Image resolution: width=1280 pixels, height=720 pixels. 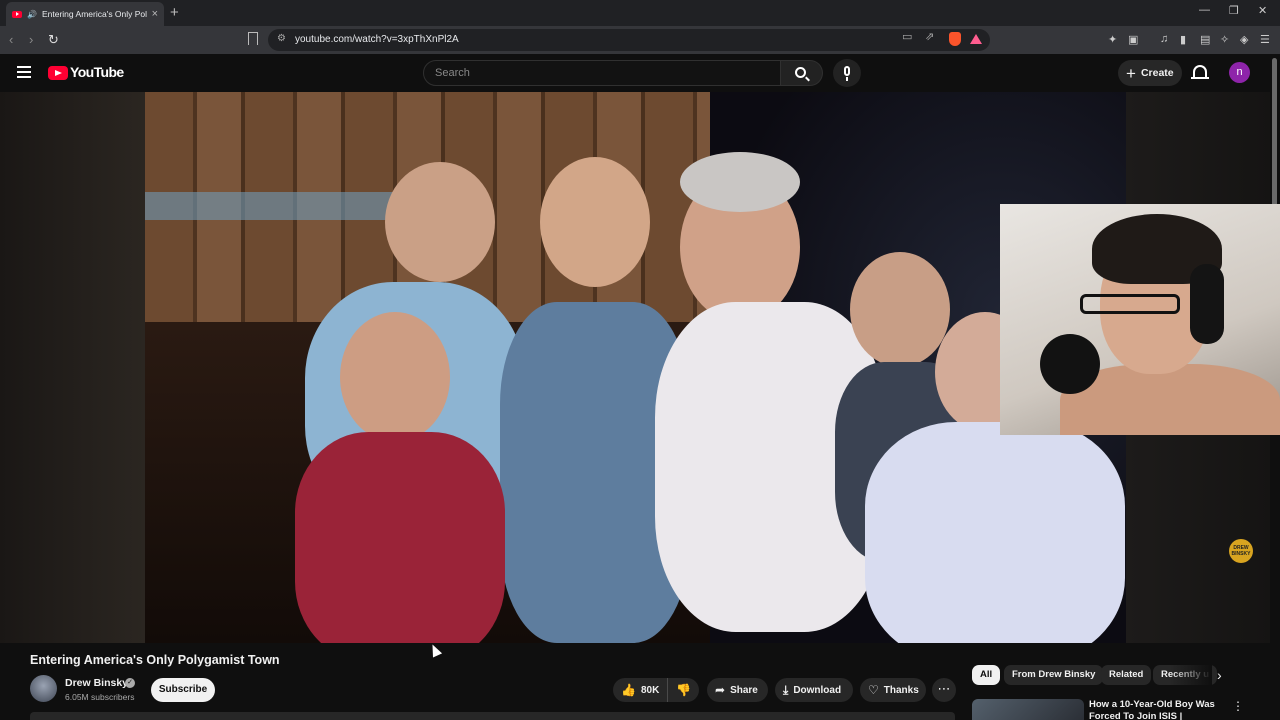 I want to click on like-dislike-group: 👍 80K 👎, so click(x=656, y=690).